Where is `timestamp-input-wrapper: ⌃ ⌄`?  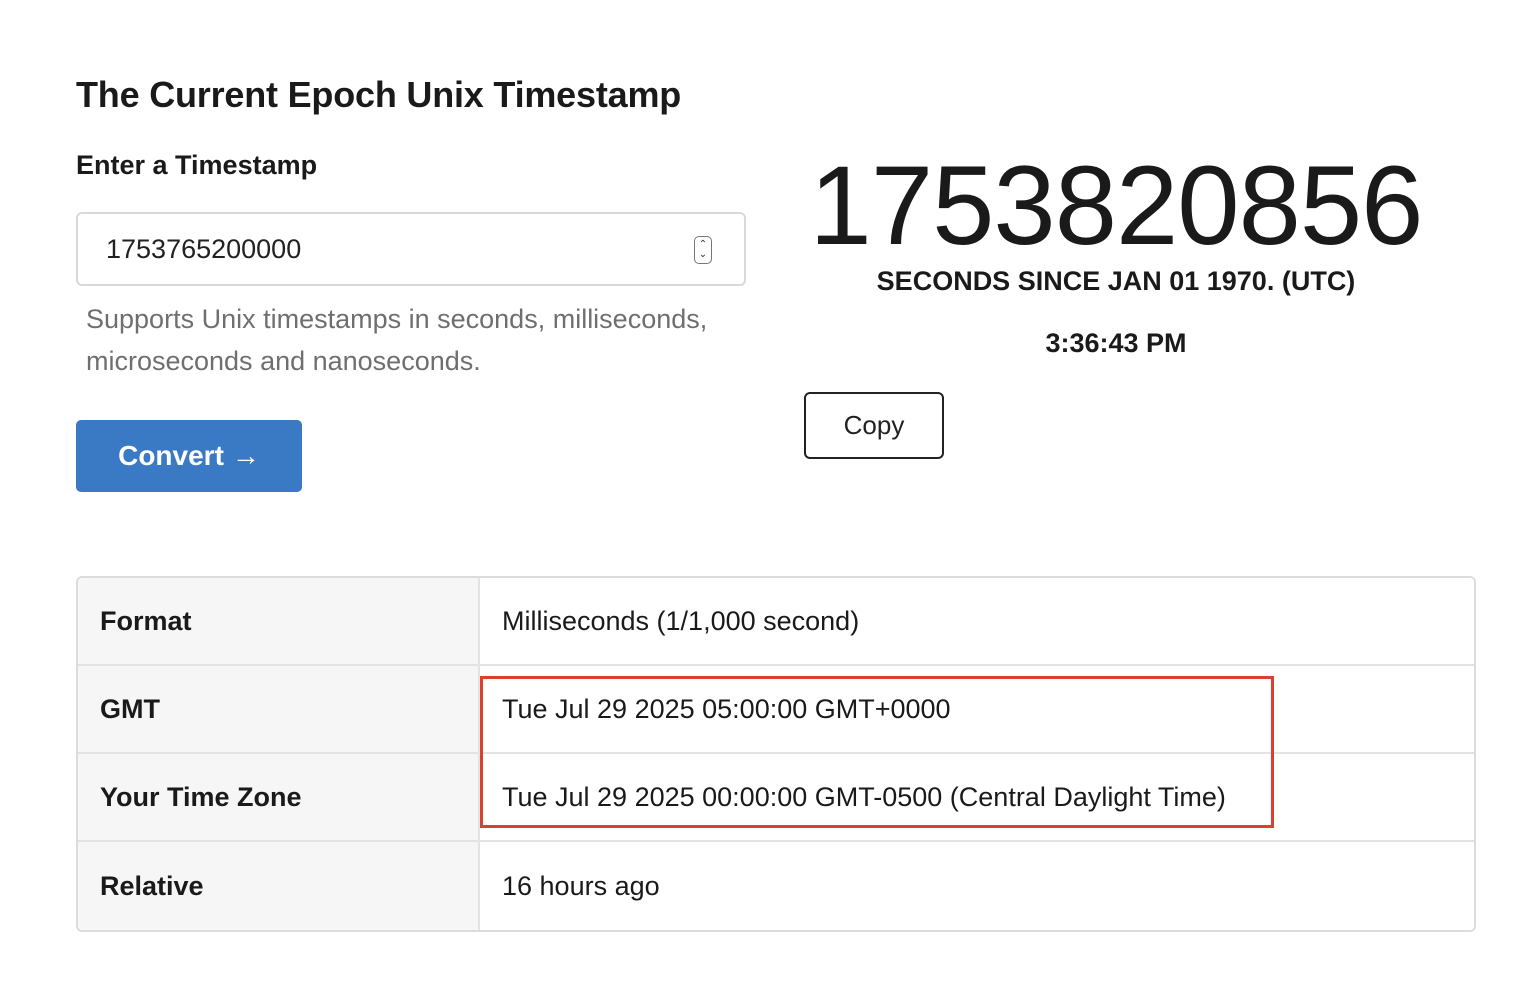
timestamp-input-wrapper: ⌃ ⌄ is located at coordinates (411, 249).